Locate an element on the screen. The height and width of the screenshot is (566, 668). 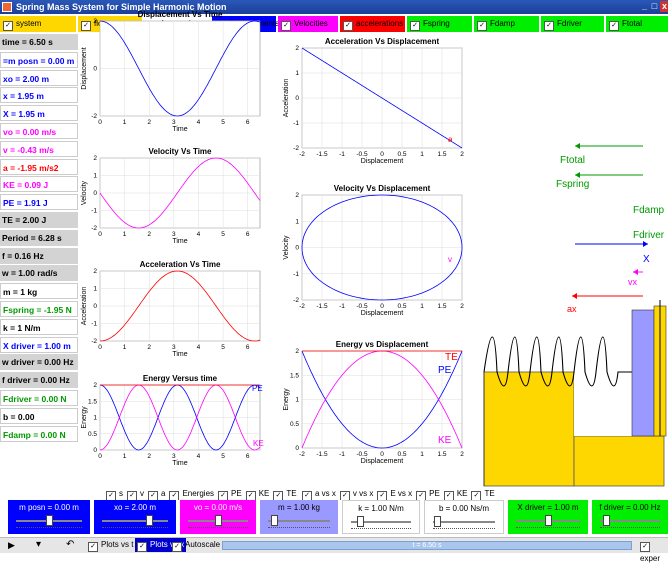
y-axis-label: Displacement is located at coordinates (84, 68).